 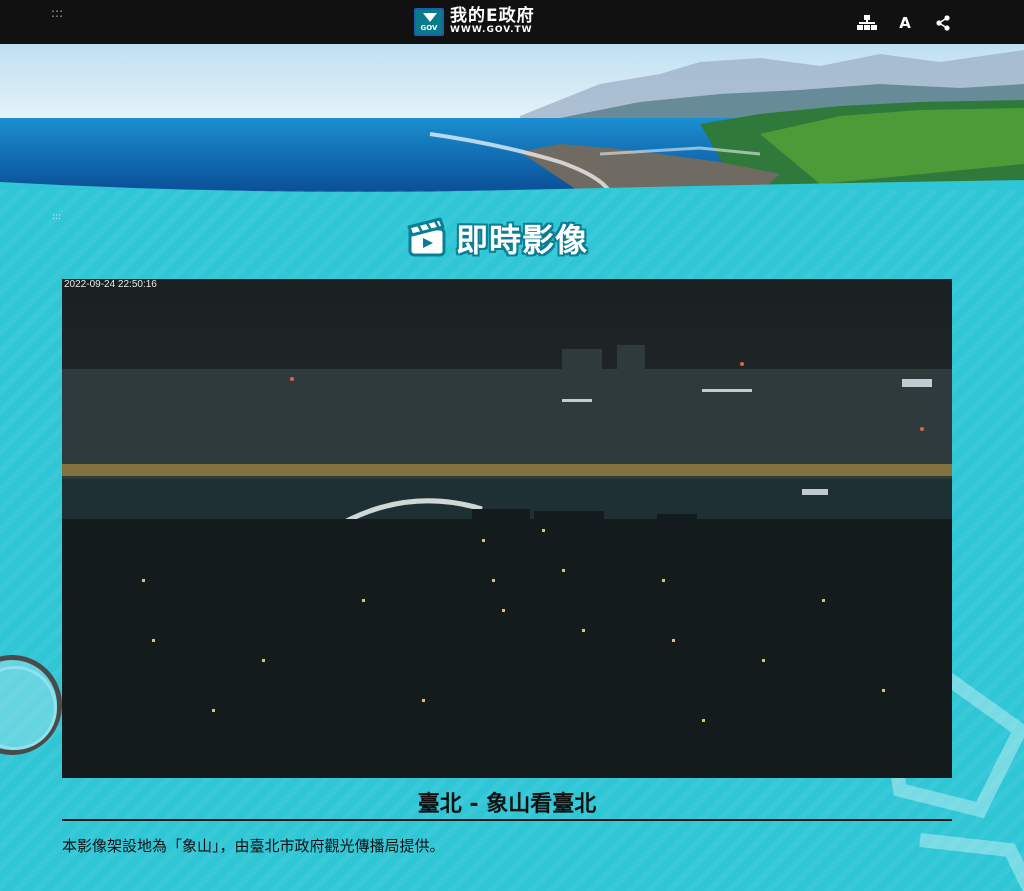 I want to click on site-logo: GOV 我的E政府 WWW.GOV.TW, so click(x=474, y=21).